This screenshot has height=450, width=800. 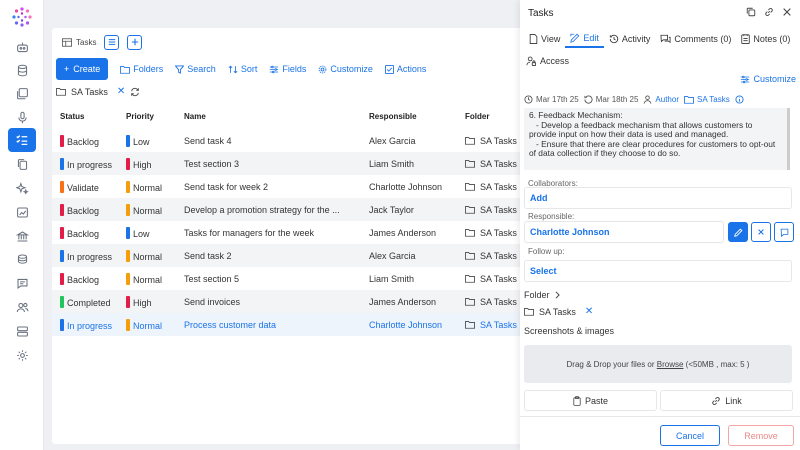 I want to click on tasks-list-icon, so click(x=22, y=140).